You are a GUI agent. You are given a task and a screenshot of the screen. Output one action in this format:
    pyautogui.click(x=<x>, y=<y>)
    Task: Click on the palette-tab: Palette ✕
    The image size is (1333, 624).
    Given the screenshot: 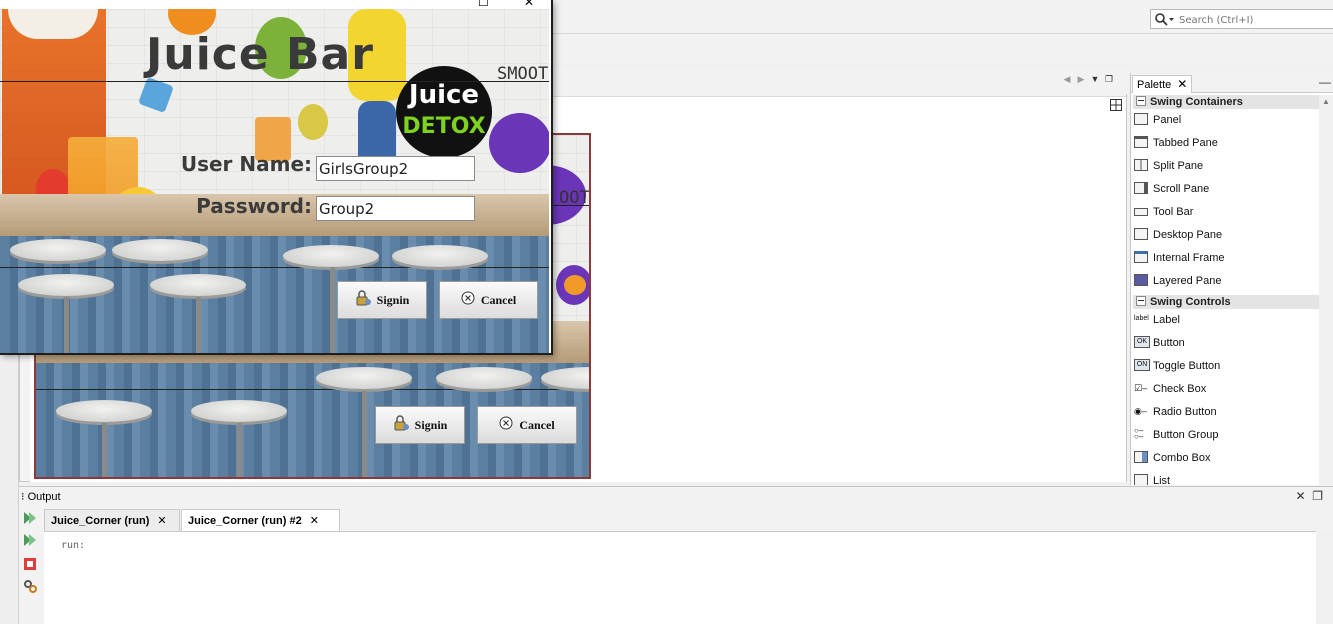 What is the action you would take?
    pyautogui.click(x=1162, y=84)
    